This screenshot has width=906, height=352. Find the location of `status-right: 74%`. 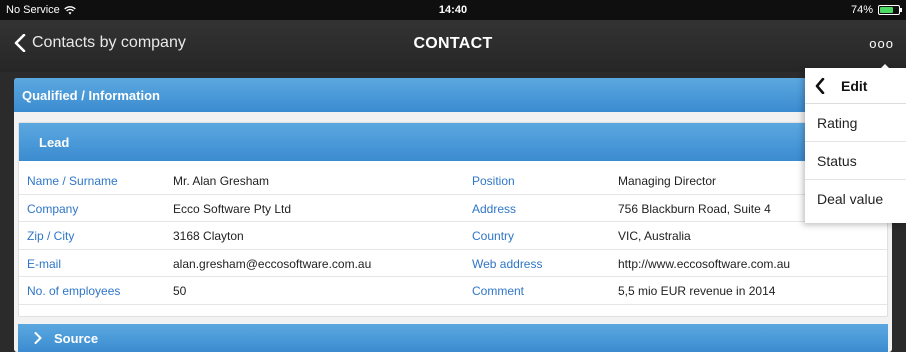

status-right: 74% is located at coordinates (876, 10).